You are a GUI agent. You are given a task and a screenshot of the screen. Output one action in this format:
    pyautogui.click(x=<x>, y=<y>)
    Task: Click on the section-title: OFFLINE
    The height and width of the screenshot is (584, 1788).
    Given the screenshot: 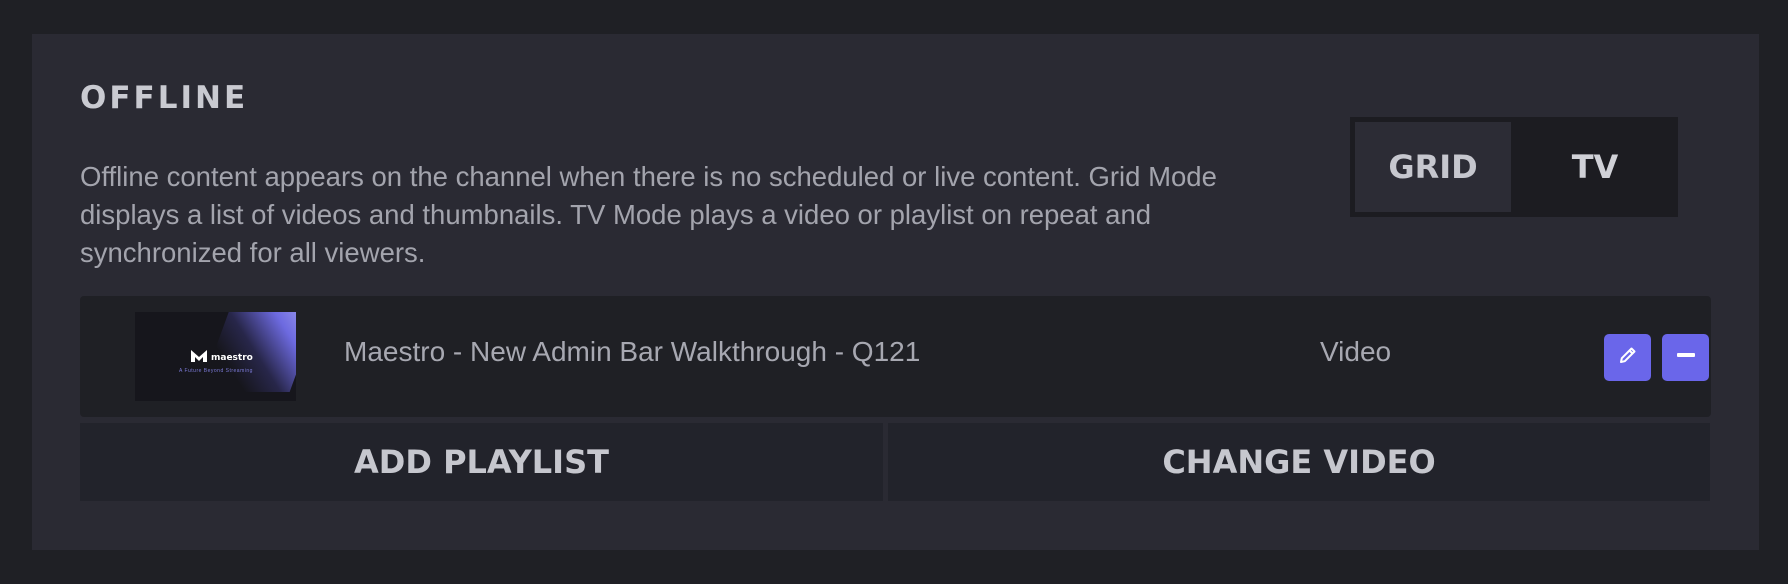 What is the action you would take?
    pyautogui.click(x=164, y=98)
    